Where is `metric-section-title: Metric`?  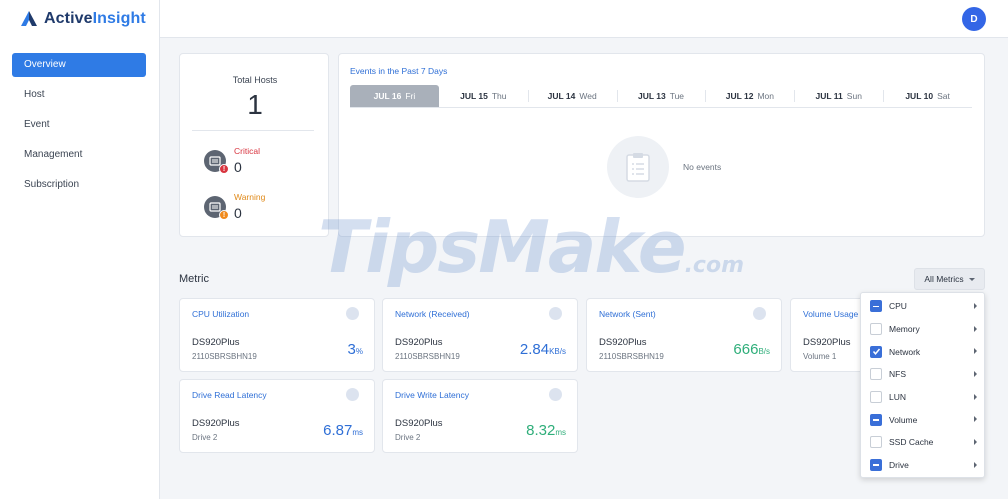 metric-section-title: Metric is located at coordinates (194, 279).